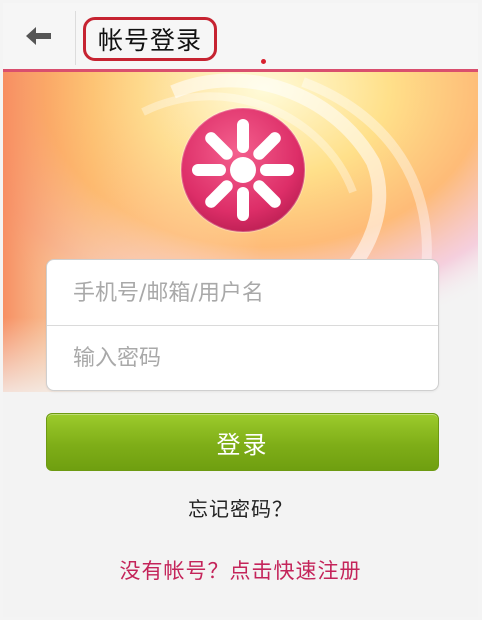 The image size is (482, 620). I want to click on red-dot, so click(263, 61).